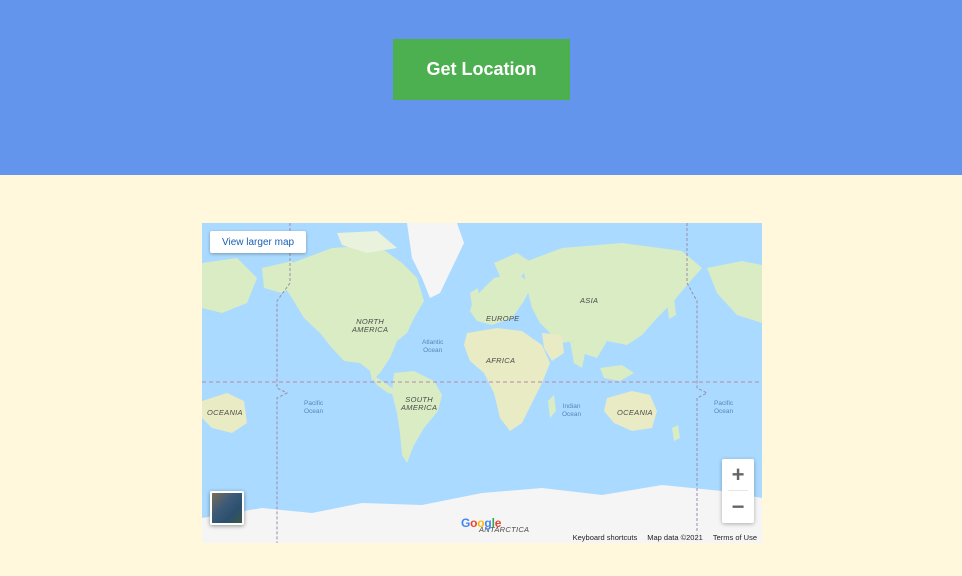 The width and height of the screenshot is (962, 576). I want to click on label-pacific-ocean-right: Pacific Ocean, so click(724, 407).